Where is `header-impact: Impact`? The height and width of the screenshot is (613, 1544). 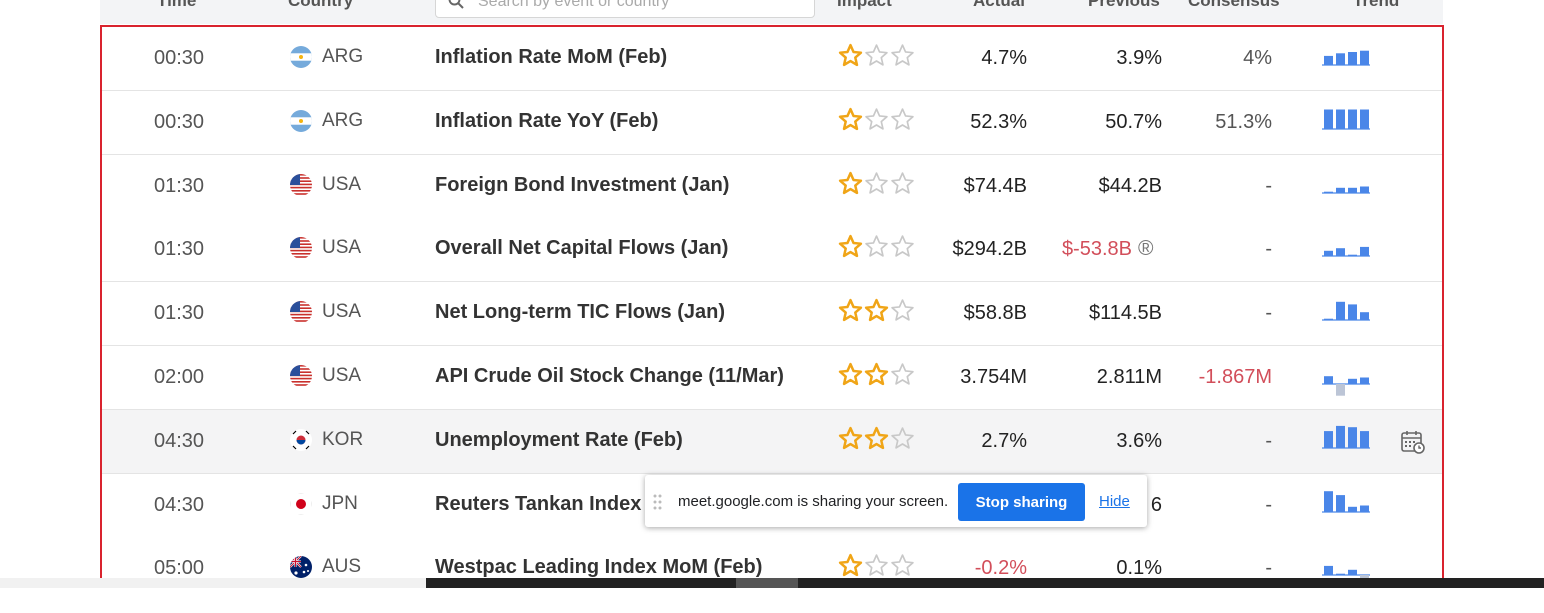
header-impact: Impact is located at coordinates (864, 5).